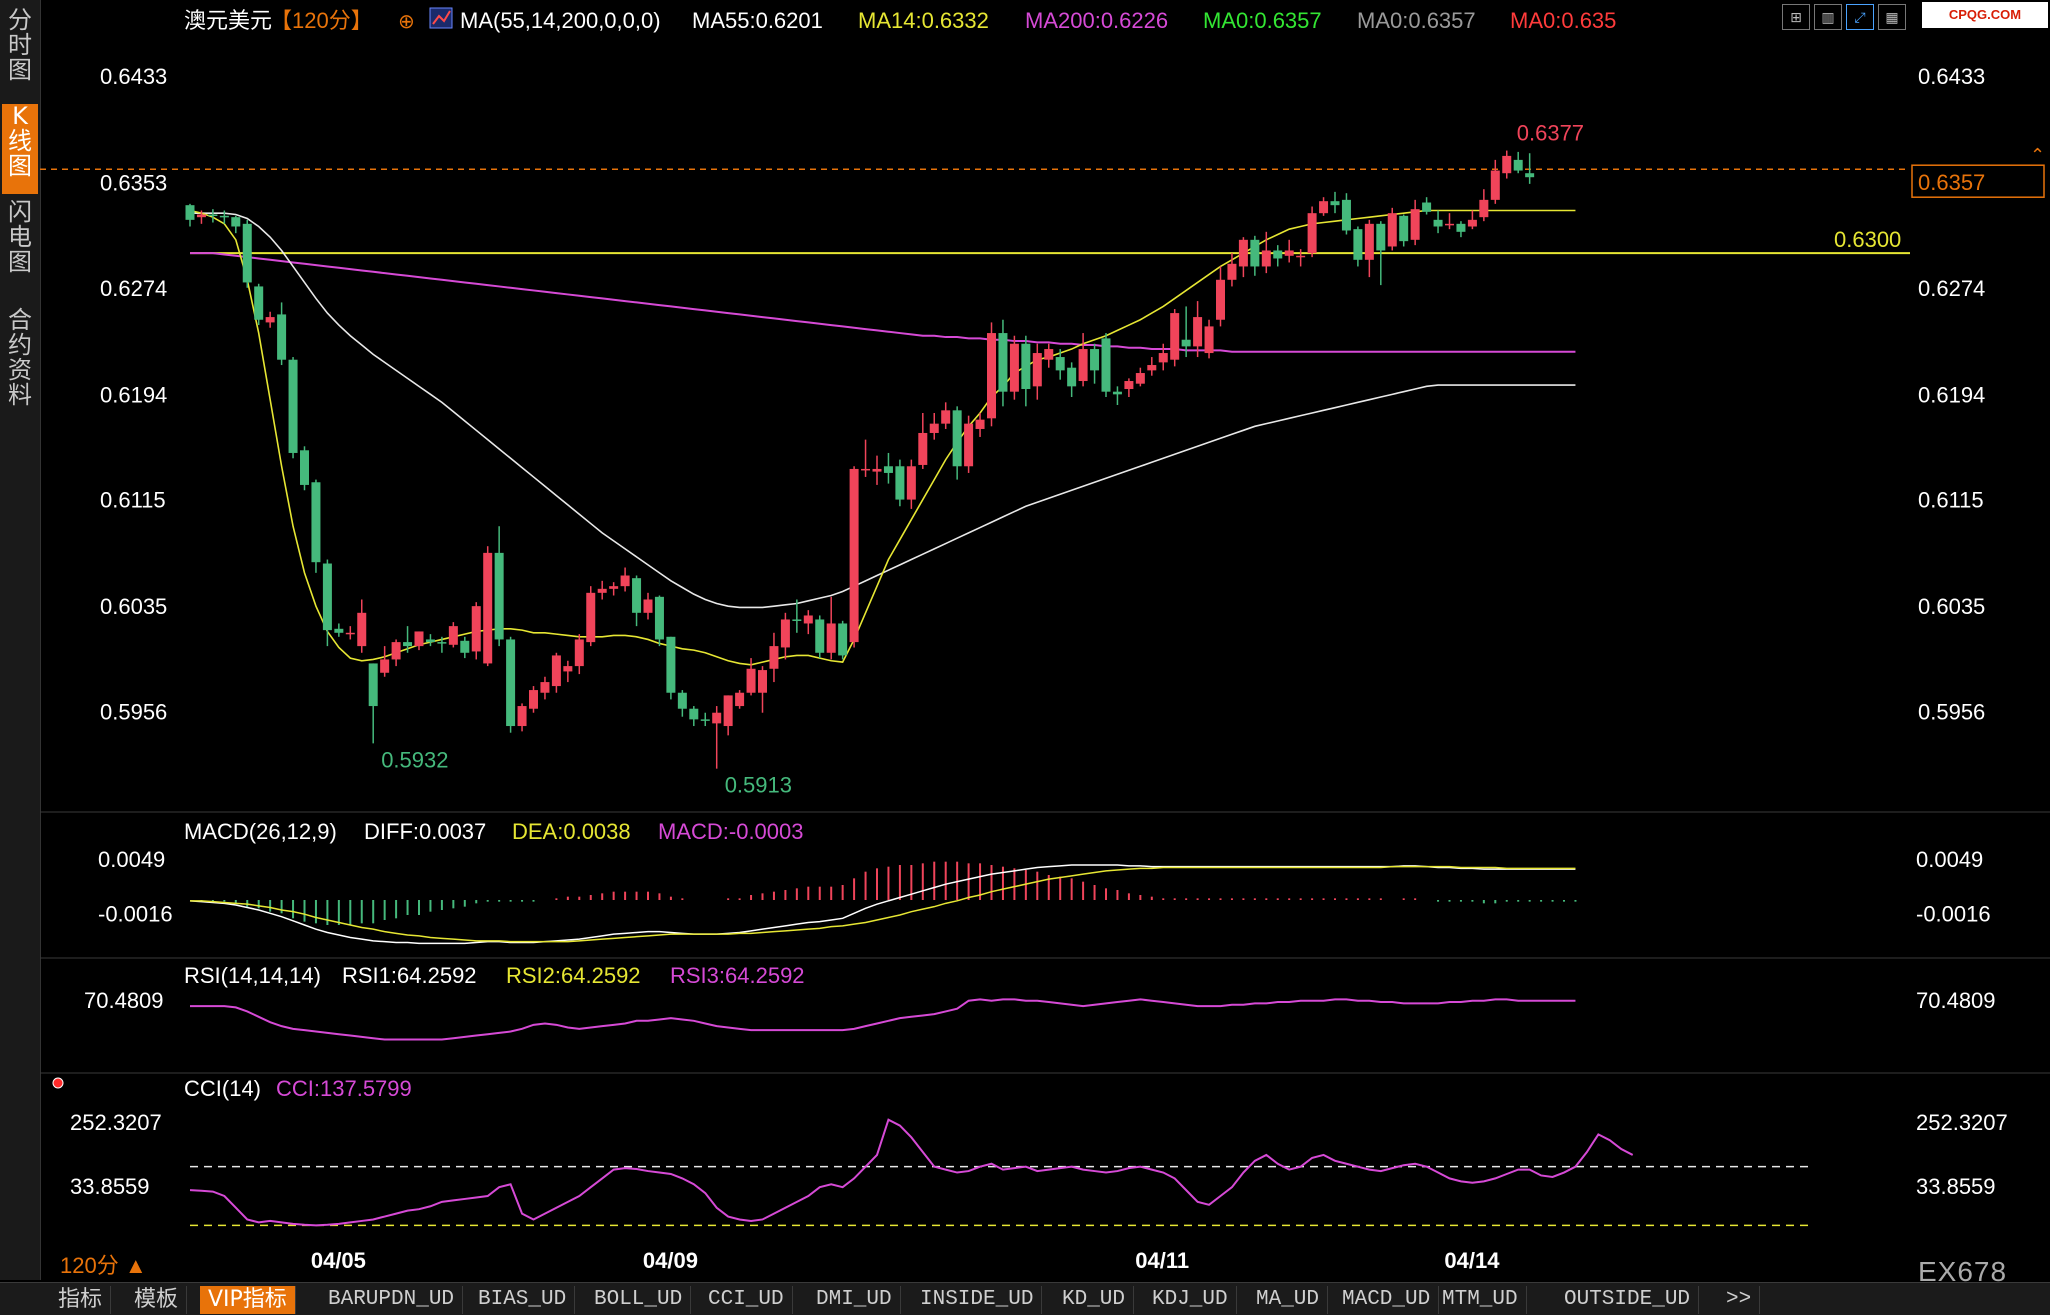 The image size is (2050, 1315). I want to click on ma200-line, so click(883, 302).